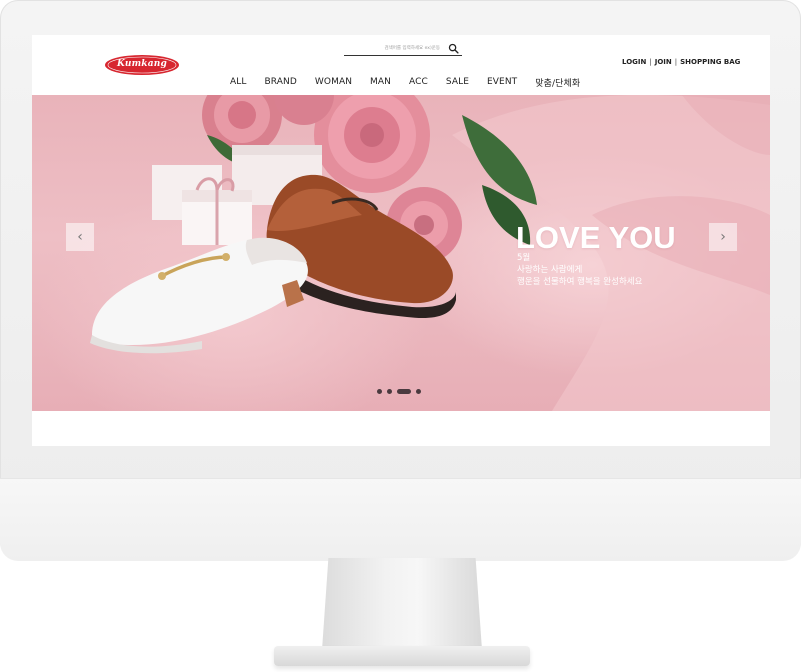 This screenshot has height=672, width=801. What do you see at coordinates (453, 48) in the screenshot?
I see `search-icon` at bounding box center [453, 48].